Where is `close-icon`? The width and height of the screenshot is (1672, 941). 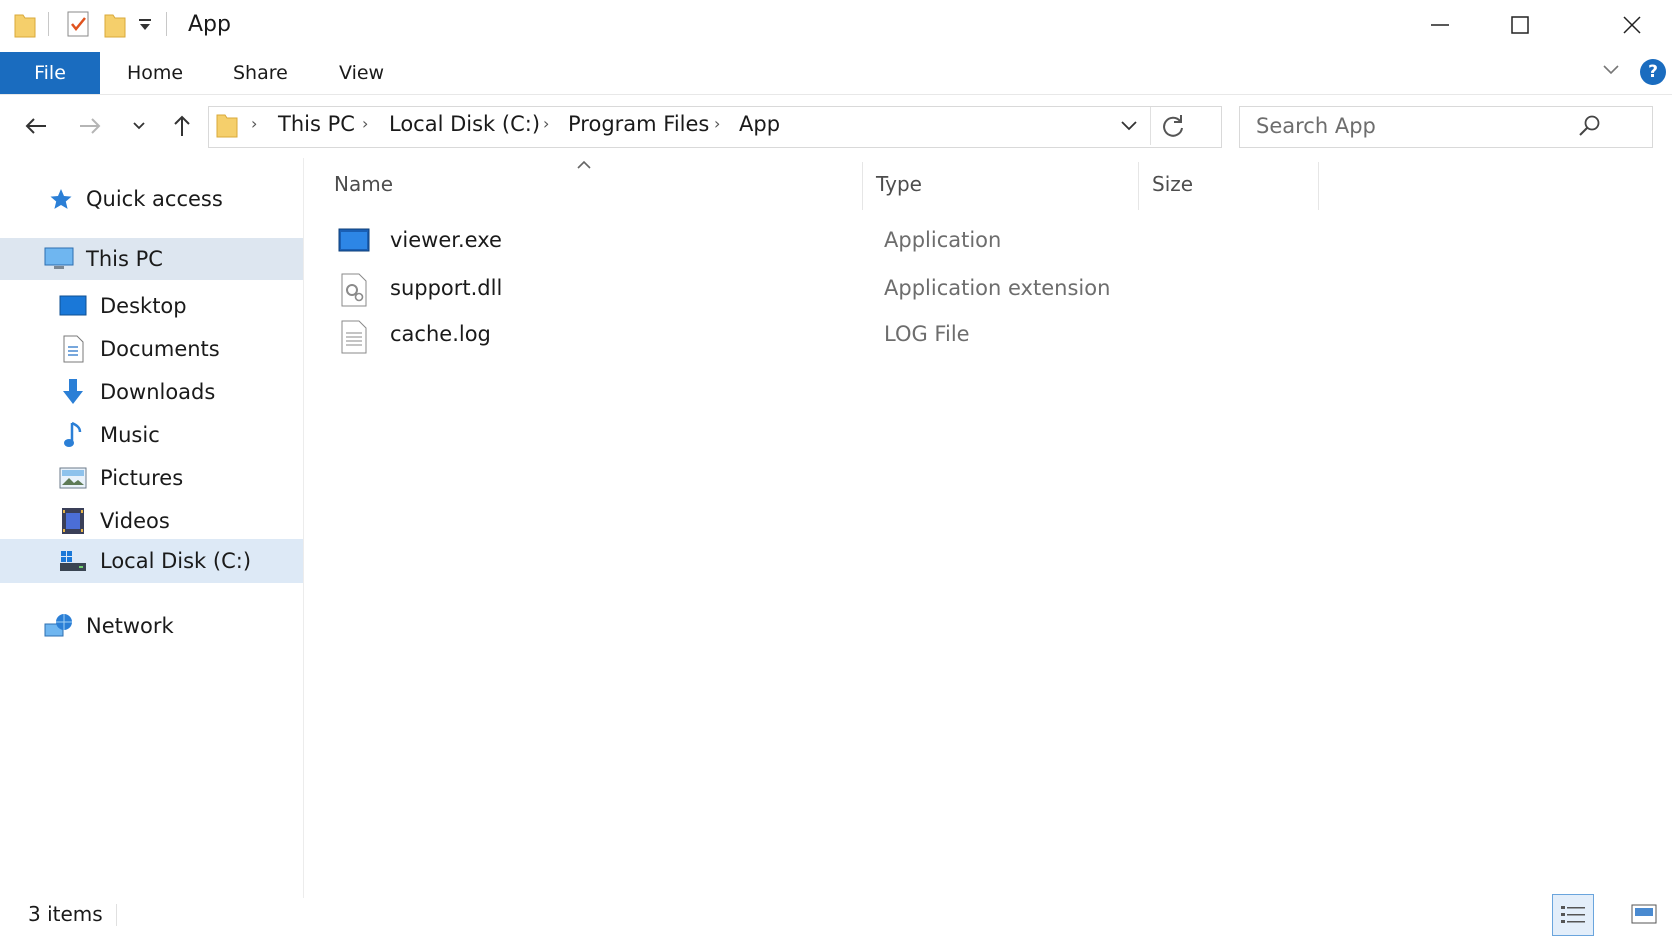 close-icon is located at coordinates (1632, 25).